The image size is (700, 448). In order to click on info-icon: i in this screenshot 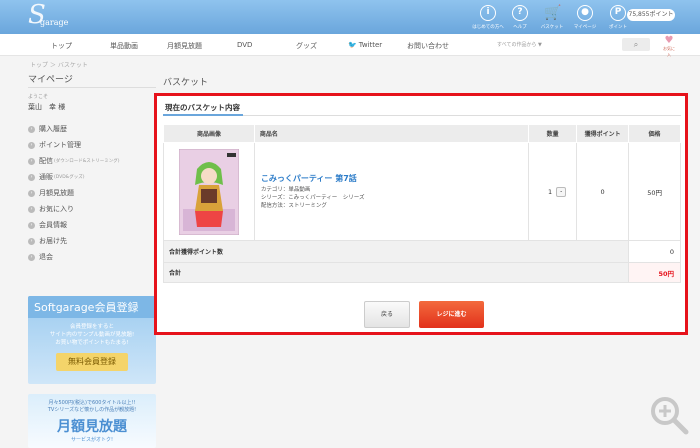, I will do `click(488, 13)`.